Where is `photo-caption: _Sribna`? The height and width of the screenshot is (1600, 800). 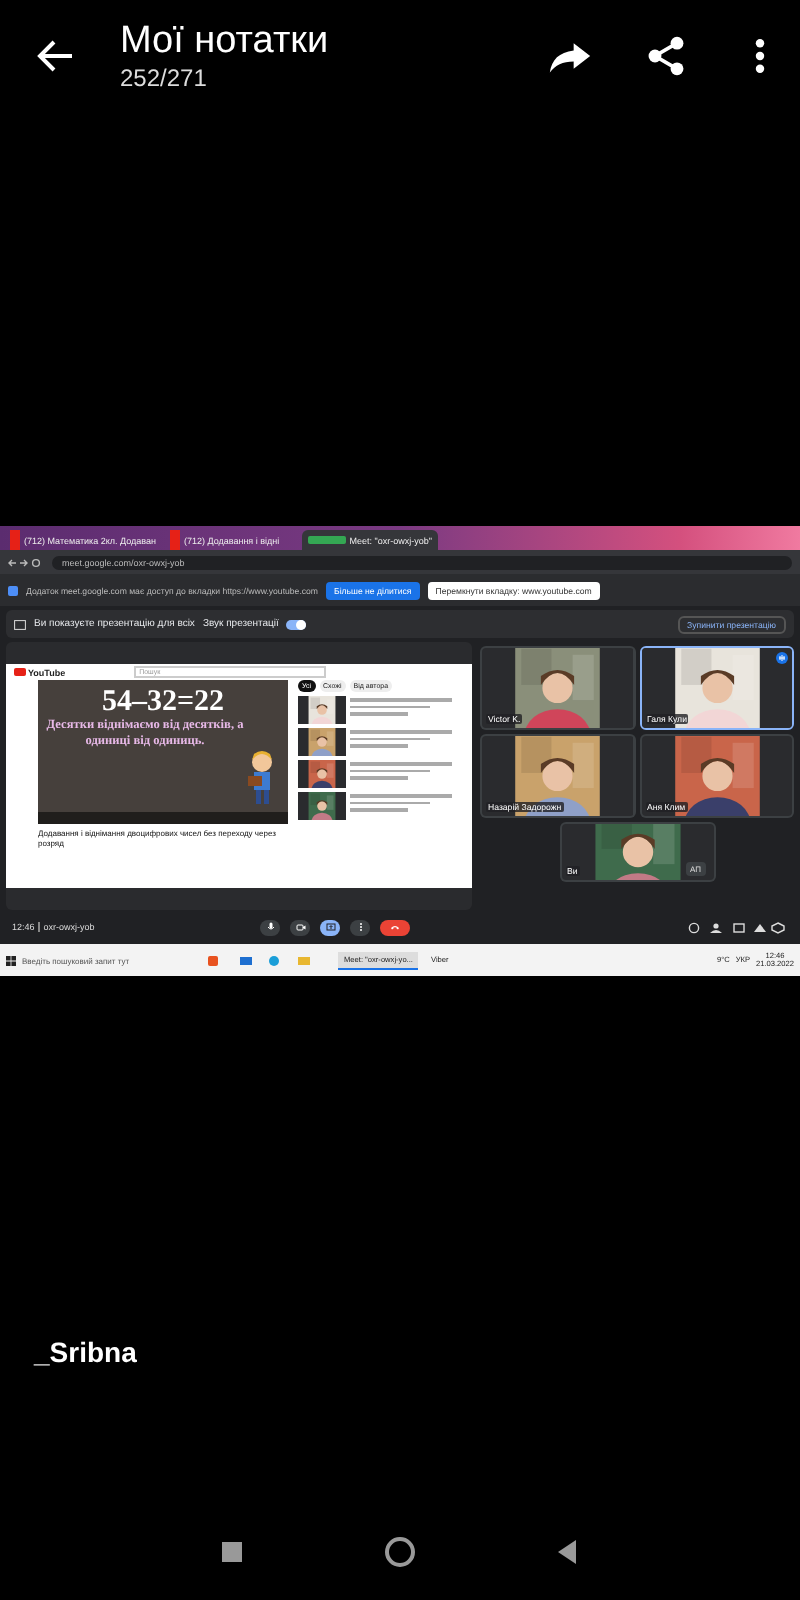 photo-caption: _Sribna is located at coordinates (85, 1352).